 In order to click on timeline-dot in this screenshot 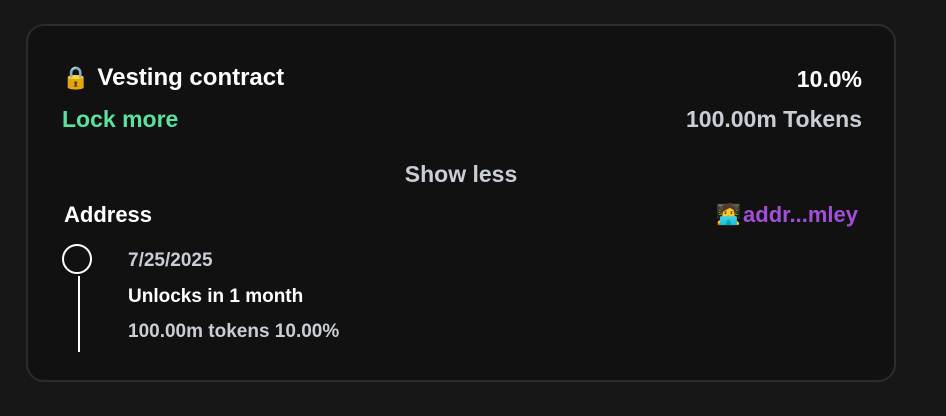, I will do `click(77, 259)`.